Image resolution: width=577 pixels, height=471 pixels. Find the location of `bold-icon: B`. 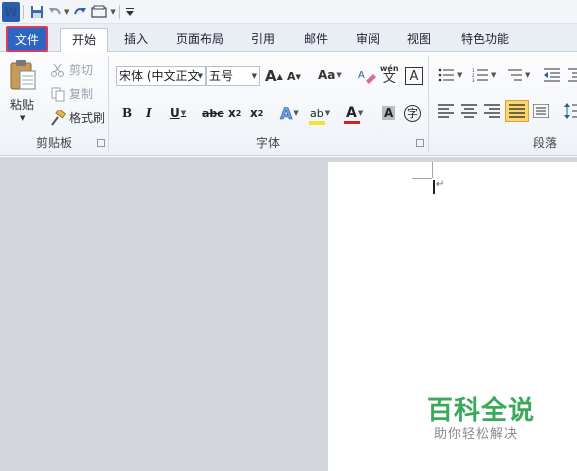

bold-icon: B is located at coordinates (127, 113).